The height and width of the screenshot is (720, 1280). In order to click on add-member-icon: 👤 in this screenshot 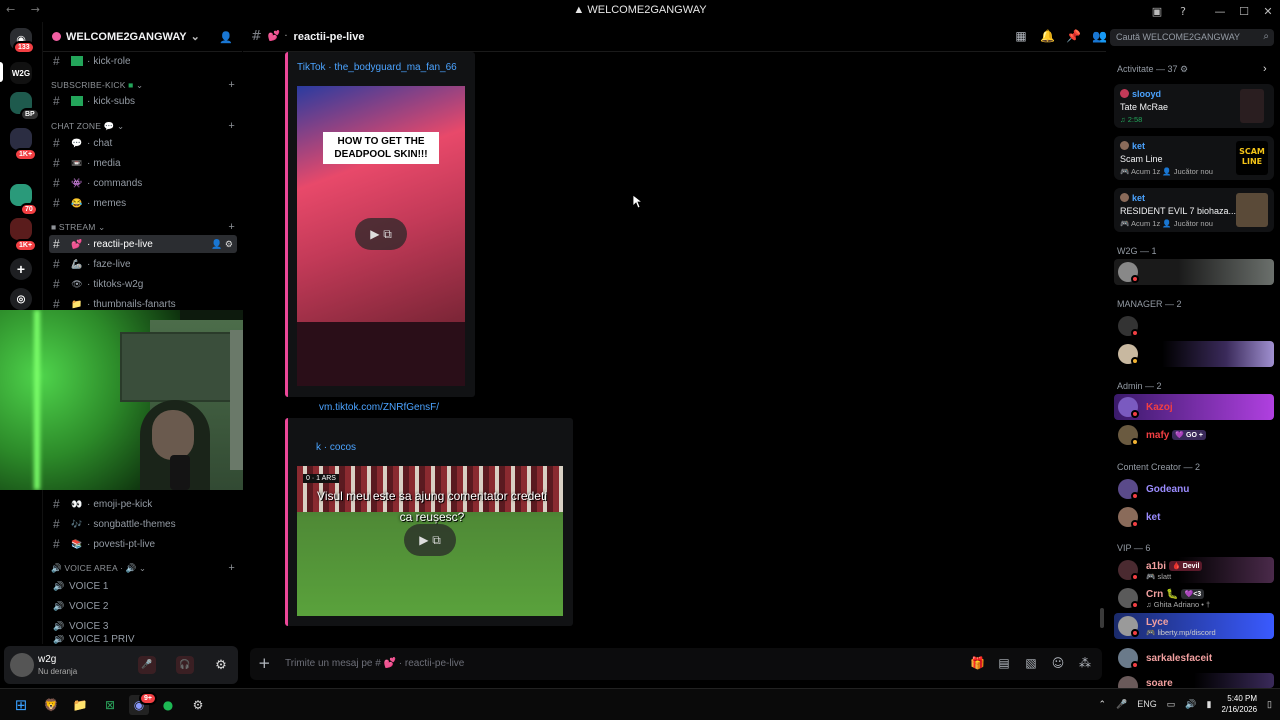, I will do `click(226, 37)`.